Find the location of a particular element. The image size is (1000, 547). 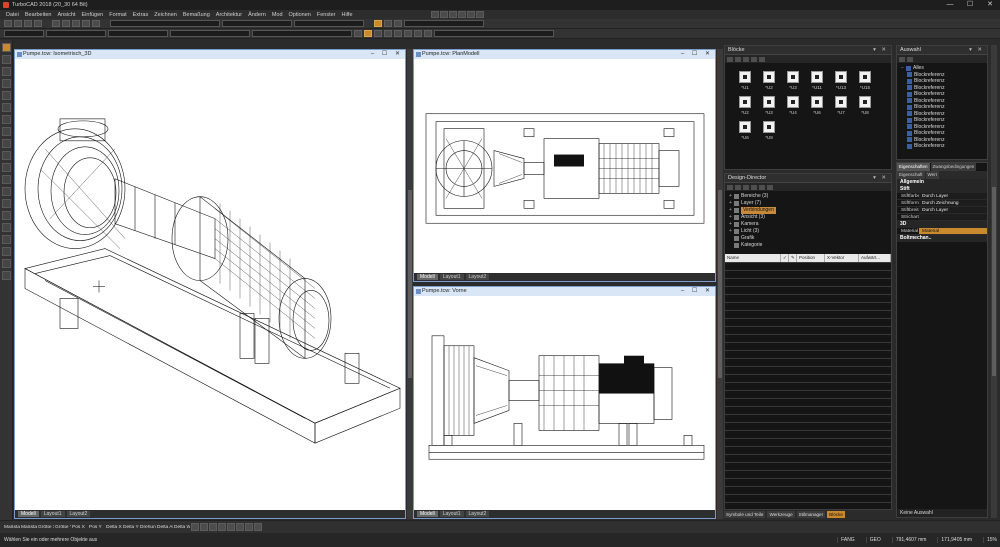

column-header: X-Vektor is located at coordinates (842, 258).